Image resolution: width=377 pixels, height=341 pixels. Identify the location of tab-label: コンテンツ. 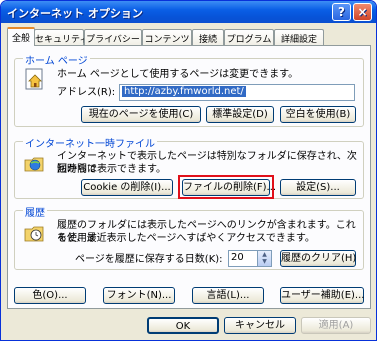
(167, 40).